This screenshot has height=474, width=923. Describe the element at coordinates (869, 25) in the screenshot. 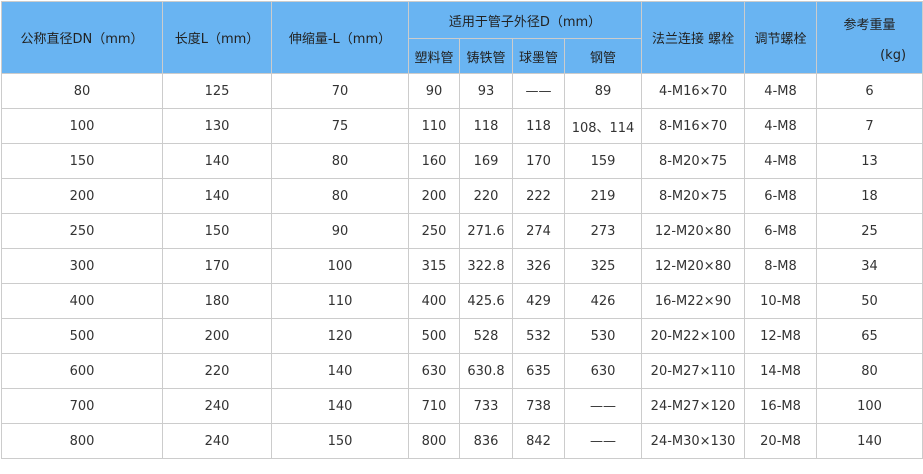

I see `header-weight-label: 参考重量` at that location.